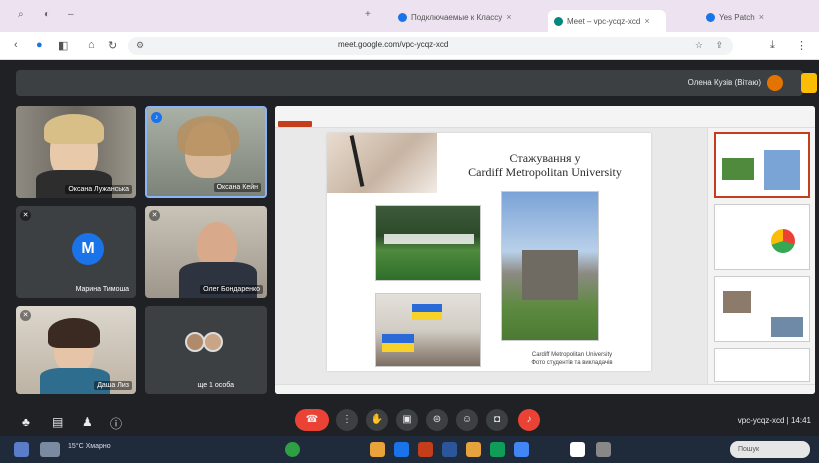  I want to click on task-view-icon, so click(50, 449).